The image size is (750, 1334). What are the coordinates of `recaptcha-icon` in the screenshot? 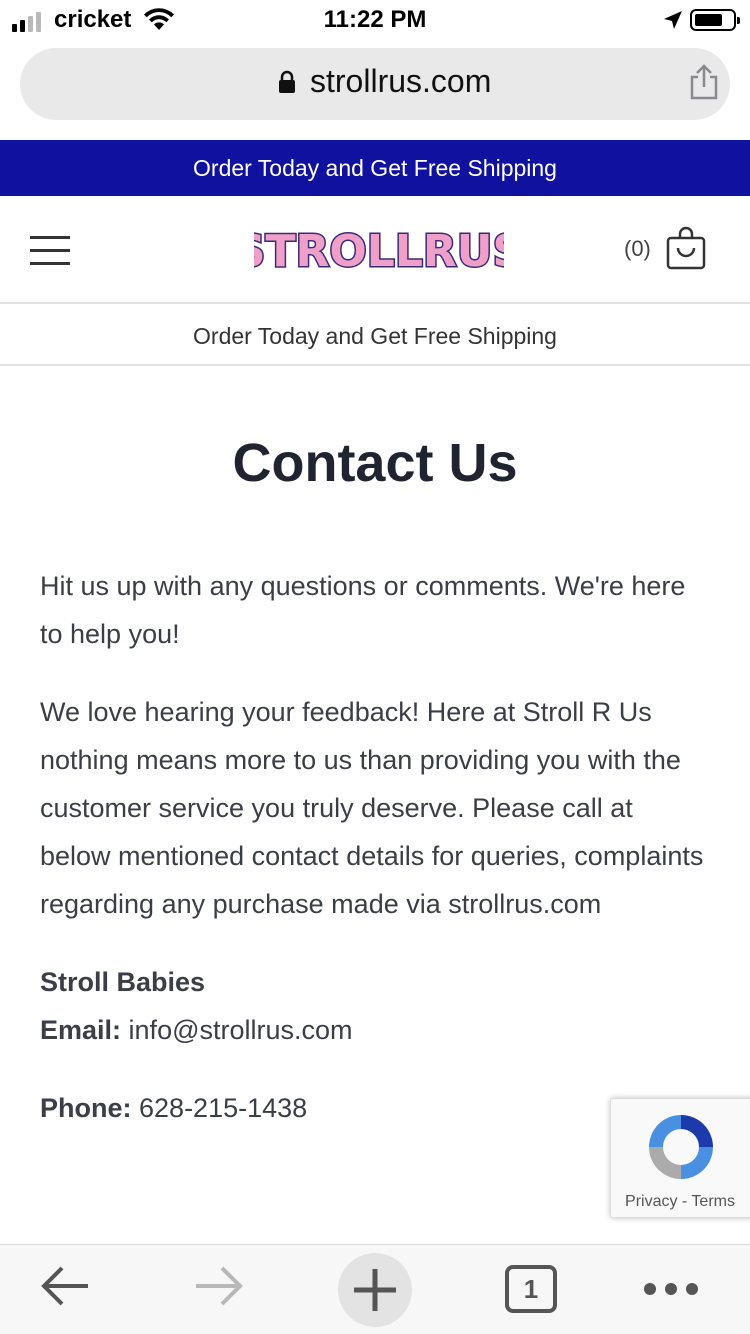 It's located at (681, 1147).